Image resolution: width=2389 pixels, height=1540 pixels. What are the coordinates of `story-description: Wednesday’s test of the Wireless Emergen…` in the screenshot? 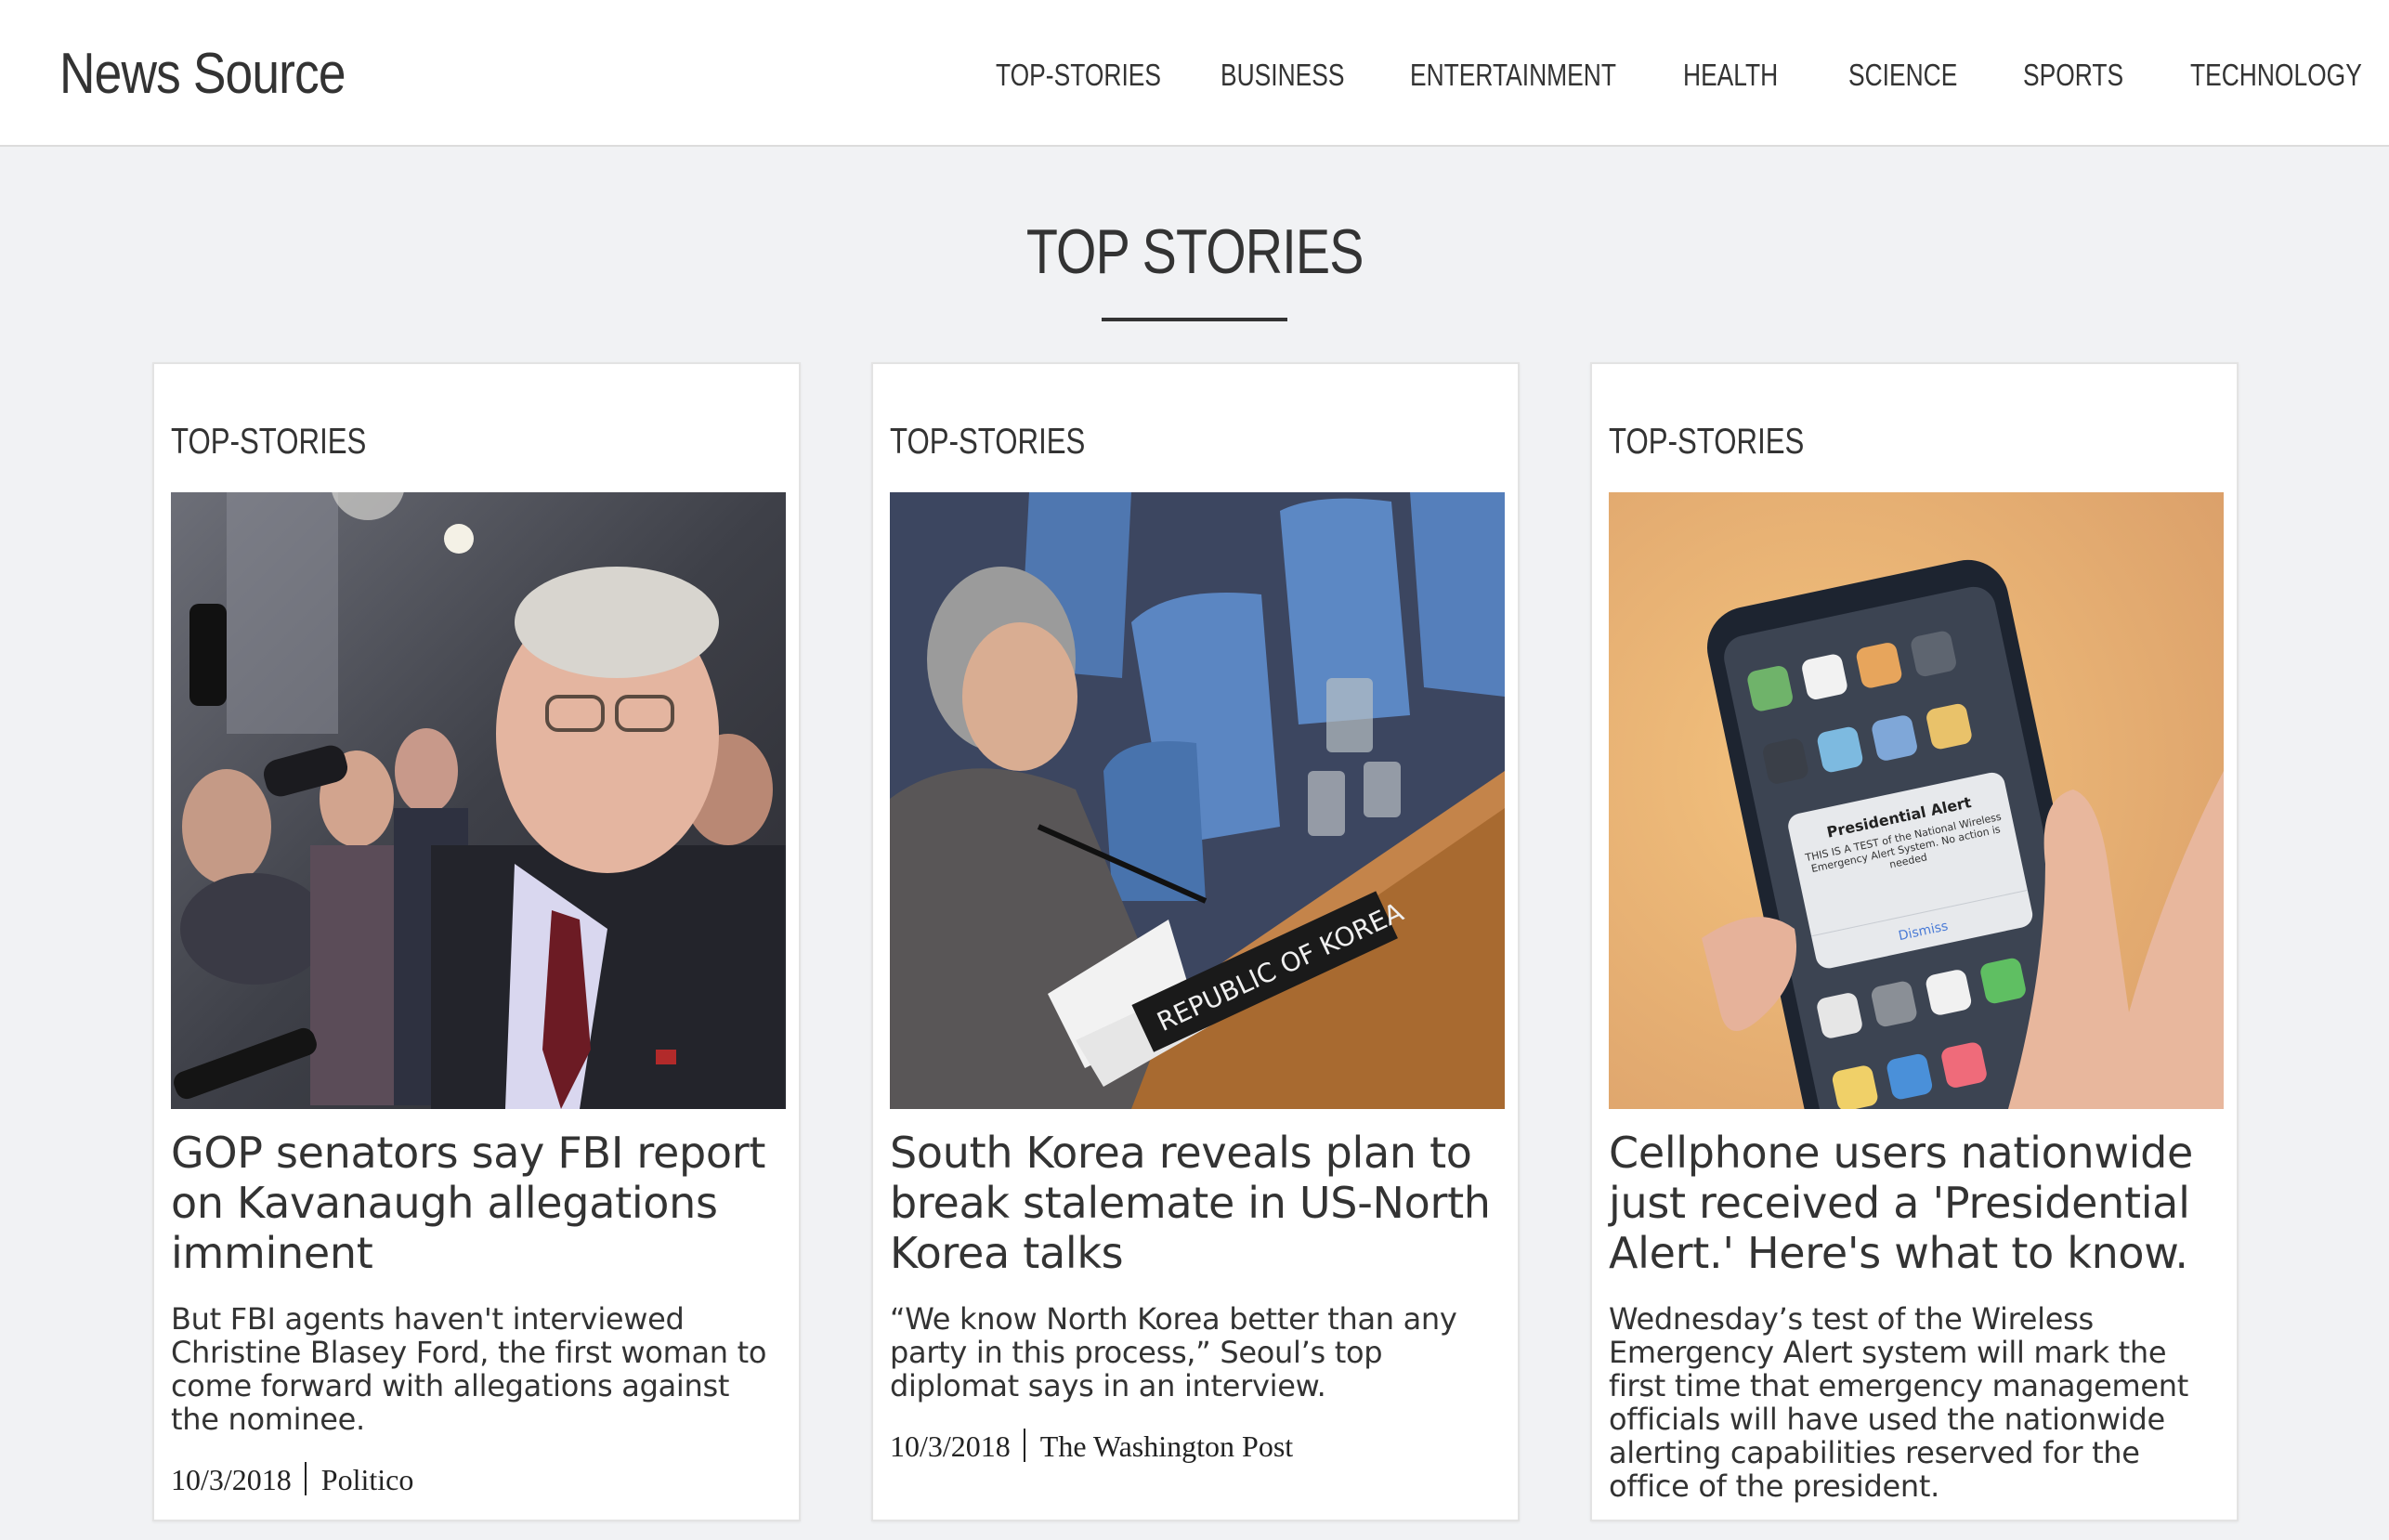 It's located at (1899, 1402).